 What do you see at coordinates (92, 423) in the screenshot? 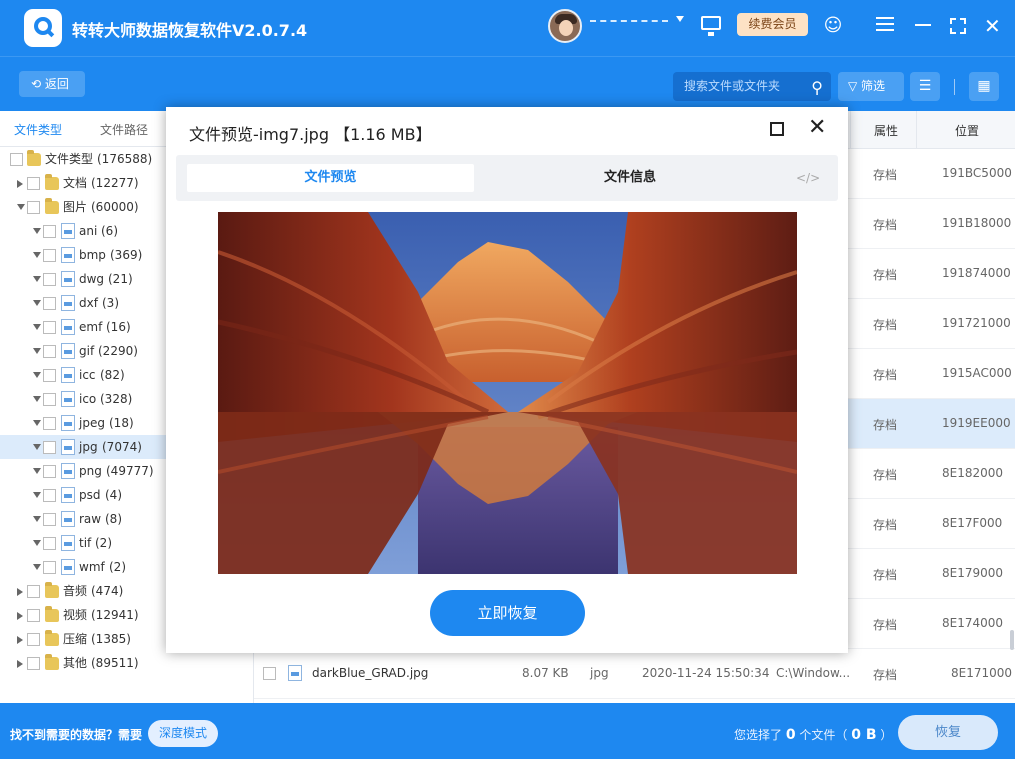
I see `tree-item-label: jpeg` at bounding box center [92, 423].